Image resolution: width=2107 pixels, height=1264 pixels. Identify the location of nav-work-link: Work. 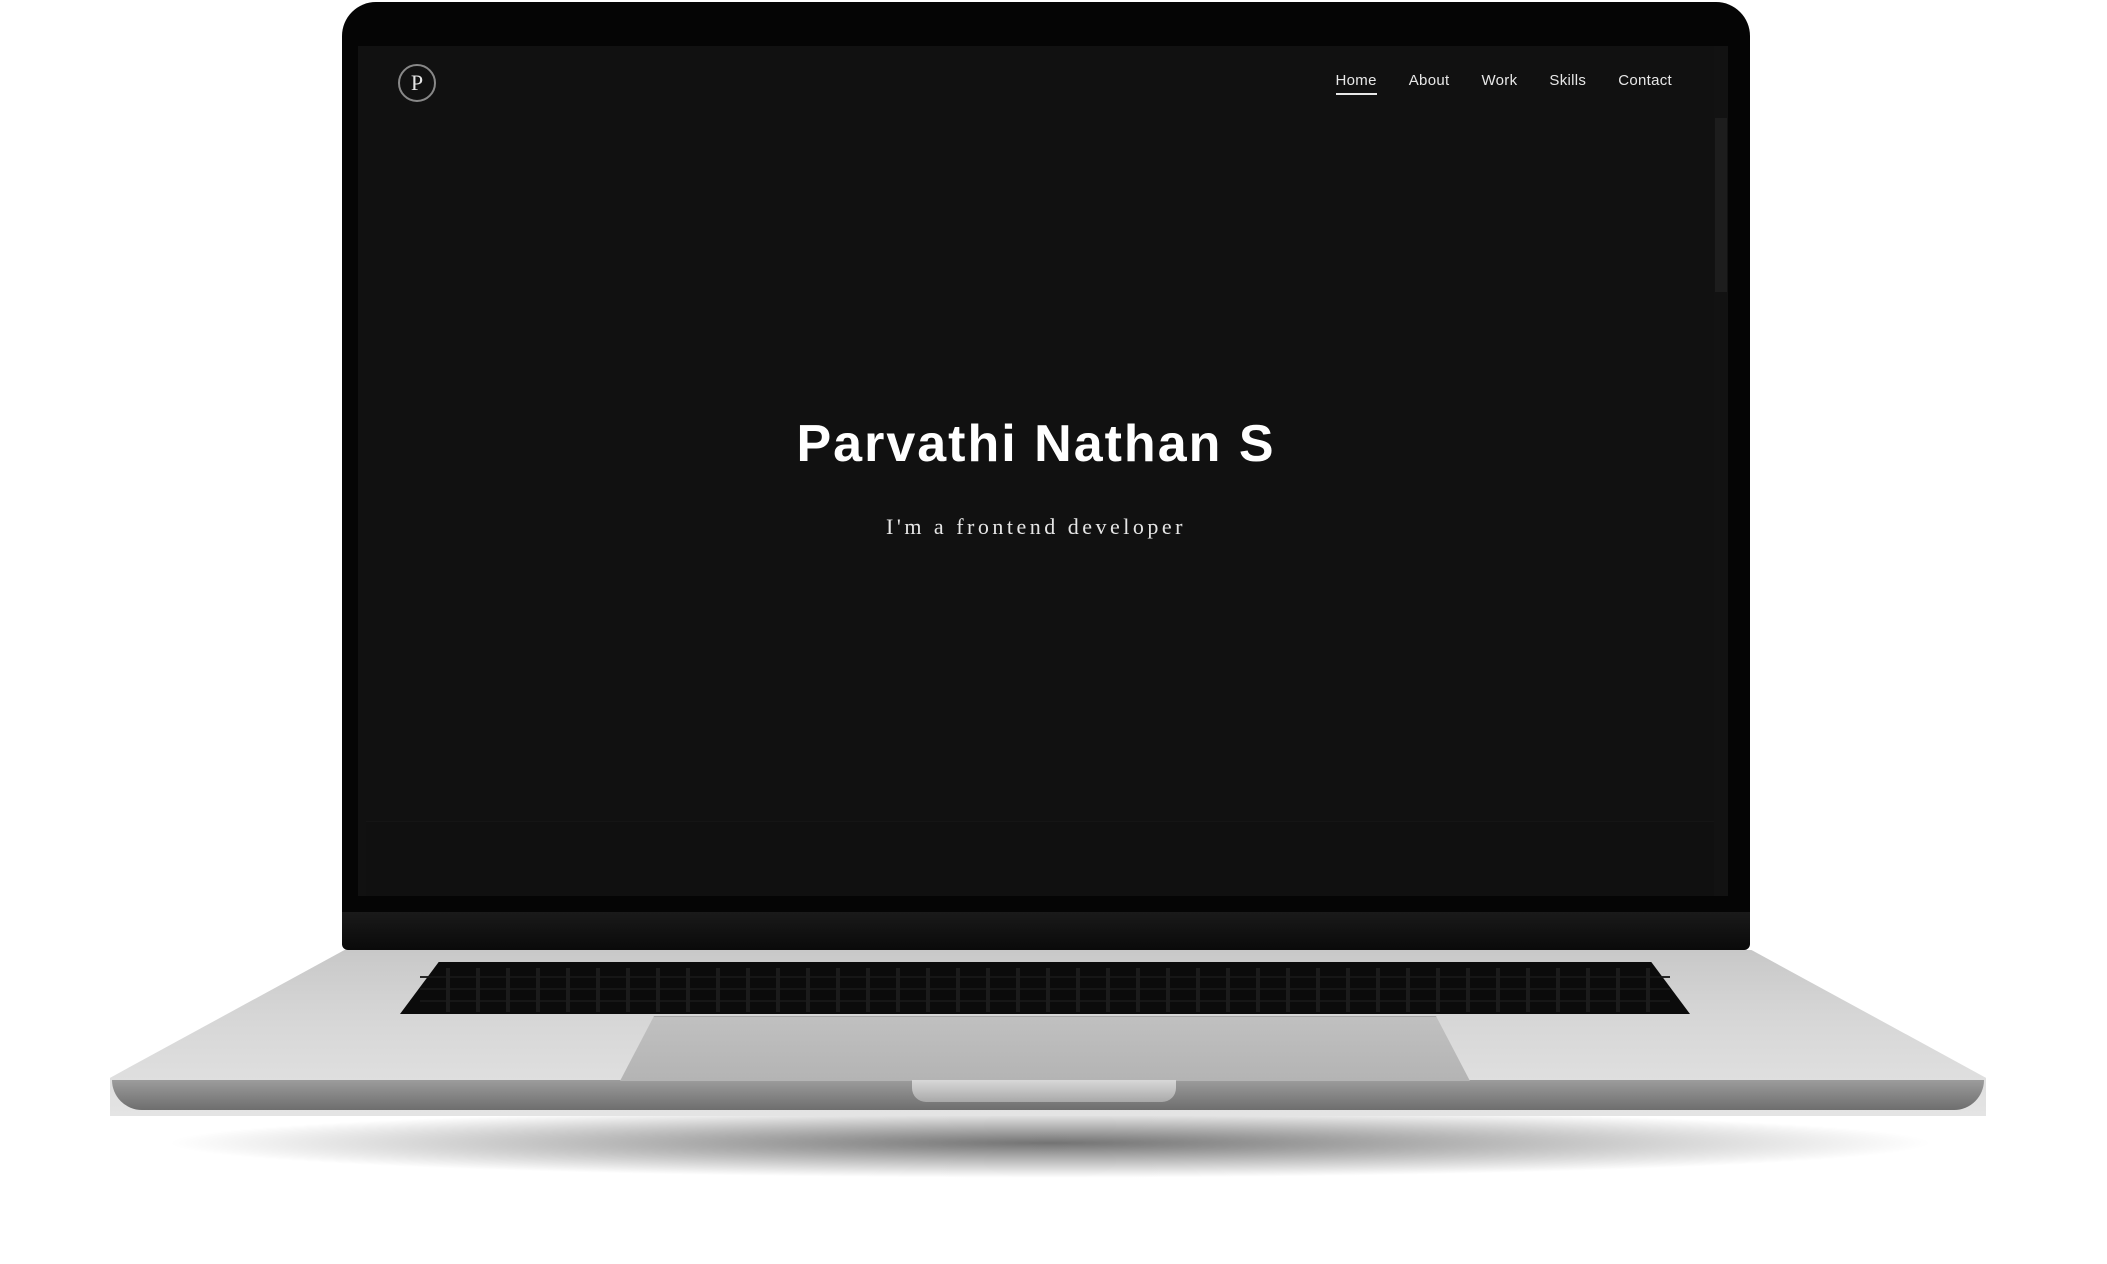
(1499, 83).